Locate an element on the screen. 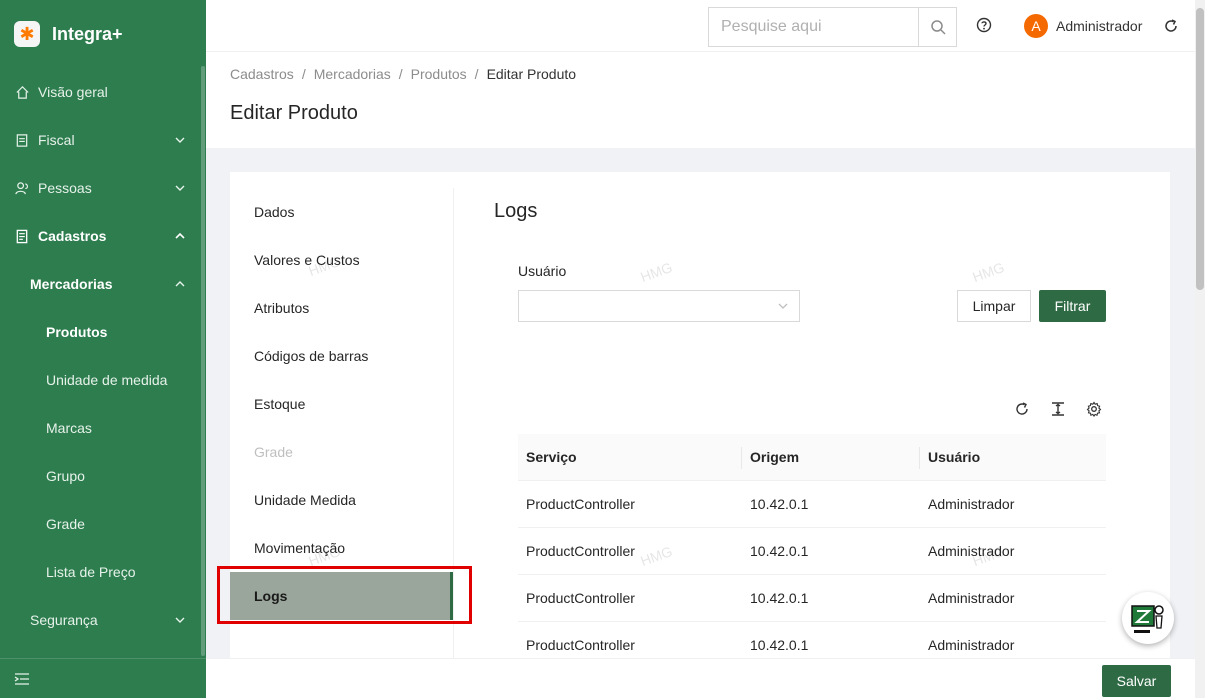 The image size is (1205, 698). help-button is located at coordinates (984, 26).